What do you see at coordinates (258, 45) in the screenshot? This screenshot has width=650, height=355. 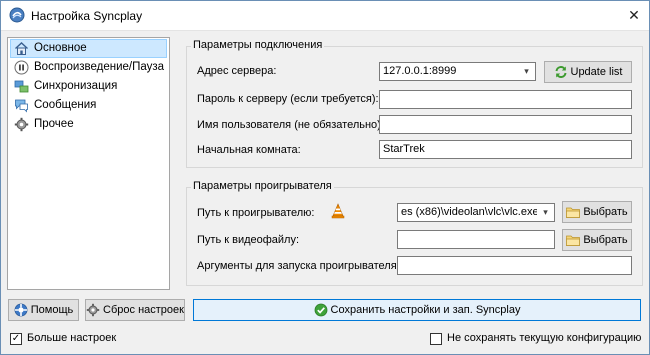 I see `connection-group-title: Параметры подключения` at bounding box center [258, 45].